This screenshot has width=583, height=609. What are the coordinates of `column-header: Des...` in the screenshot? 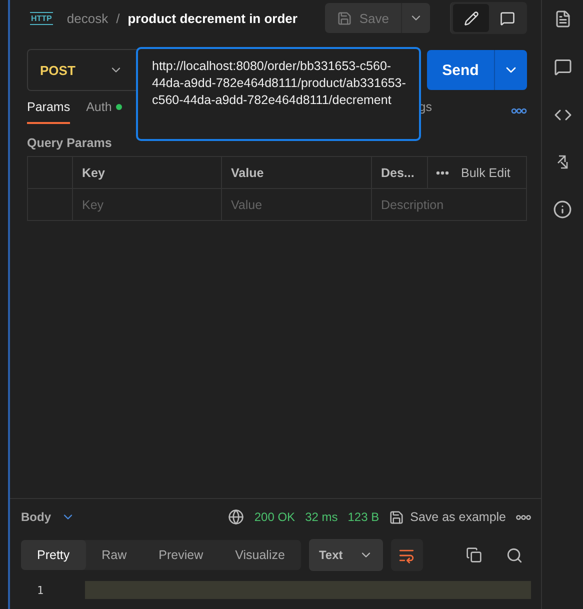 It's located at (400, 173).